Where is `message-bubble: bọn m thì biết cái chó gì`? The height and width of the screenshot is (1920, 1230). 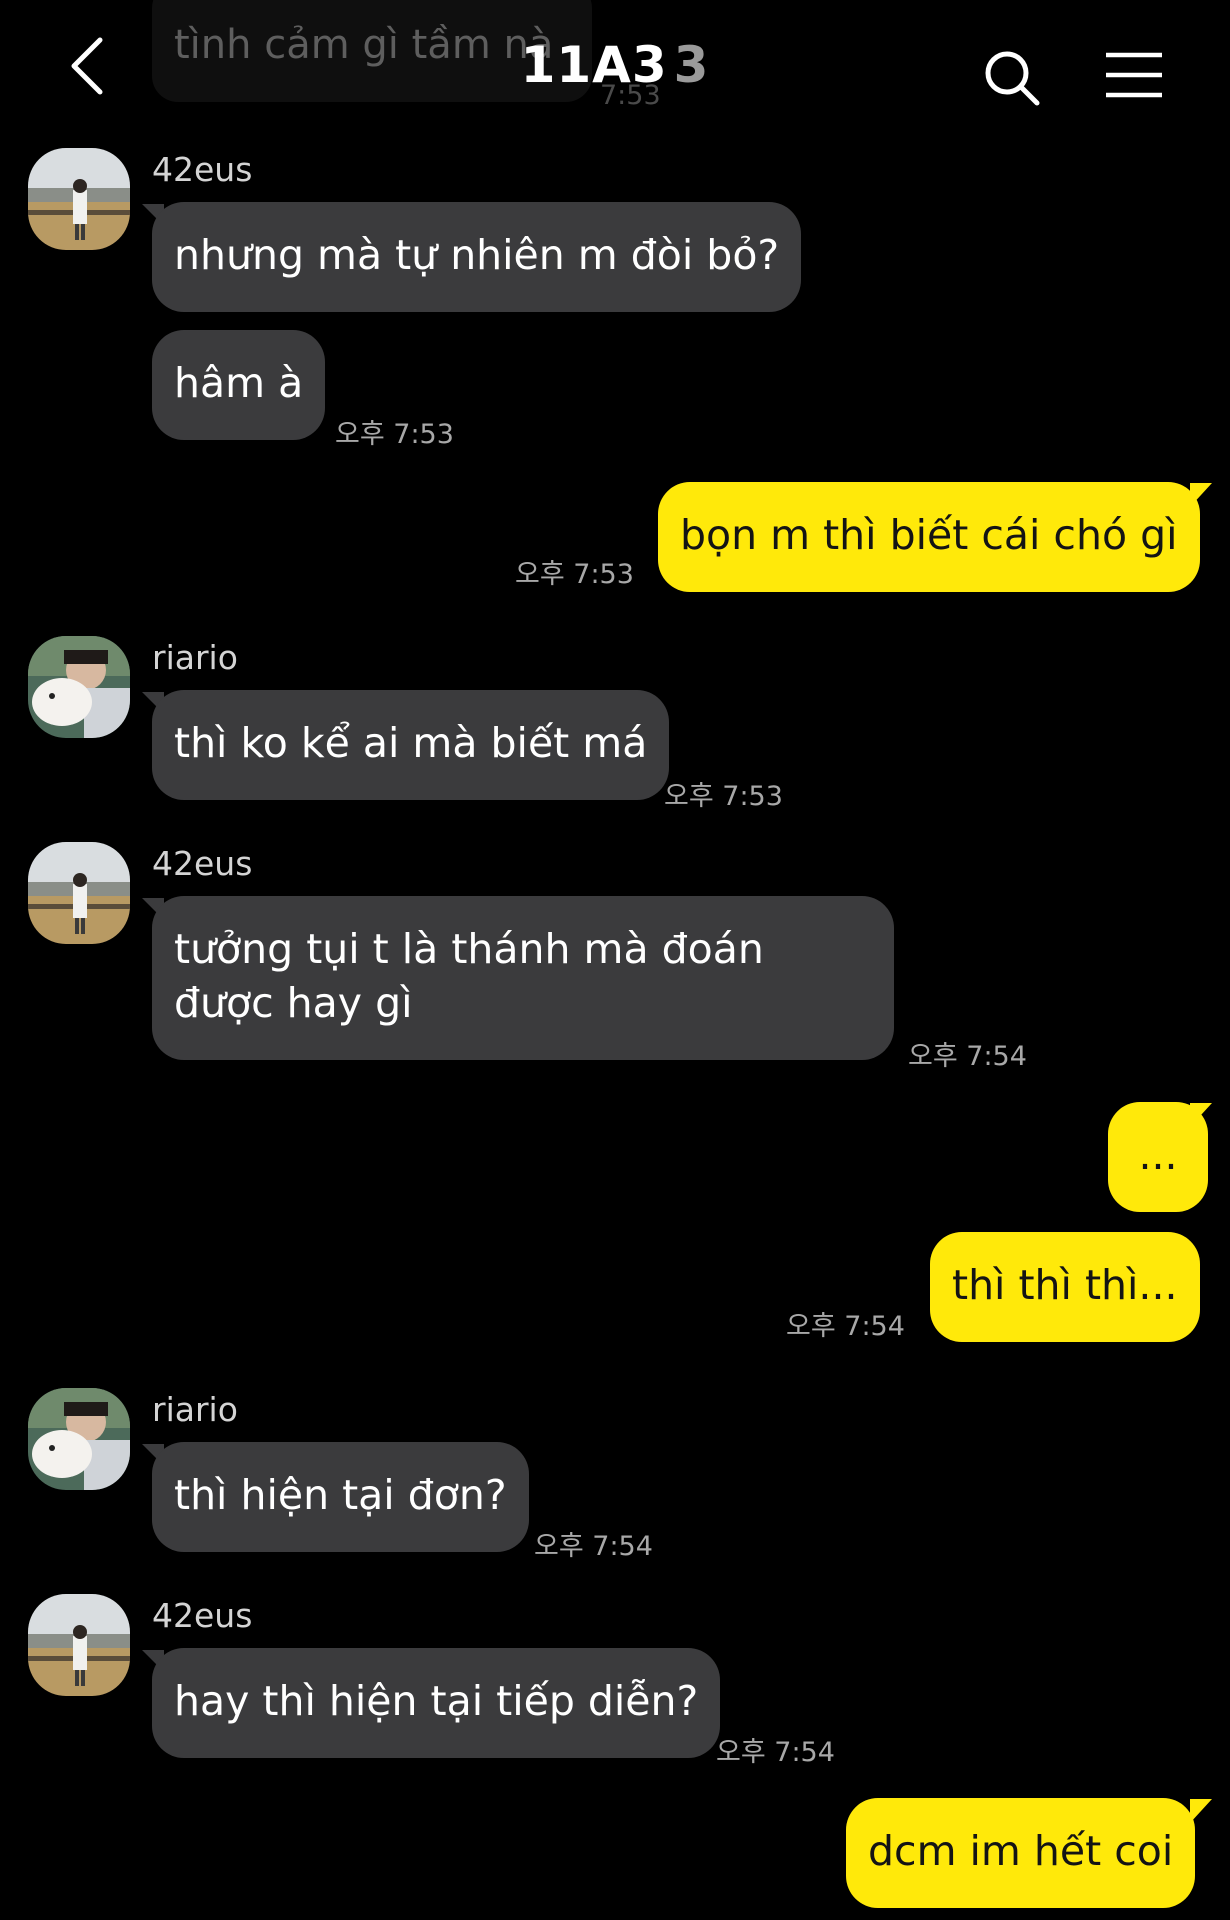 message-bubble: bọn m thì biết cái chó gì is located at coordinates (929, 537).